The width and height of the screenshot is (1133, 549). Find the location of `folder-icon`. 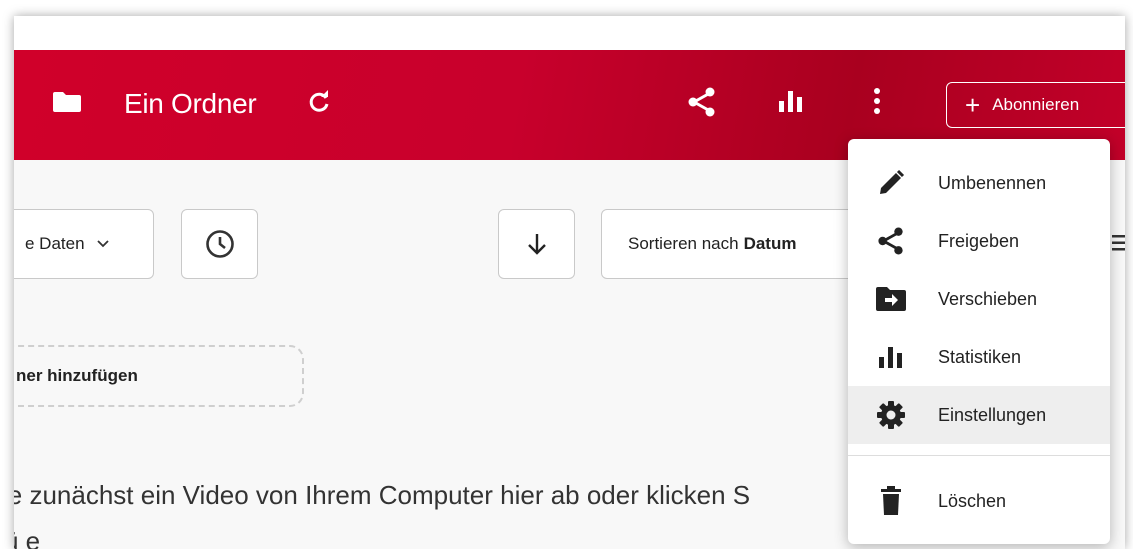

folder-icon is located at coordinates (67, 102).